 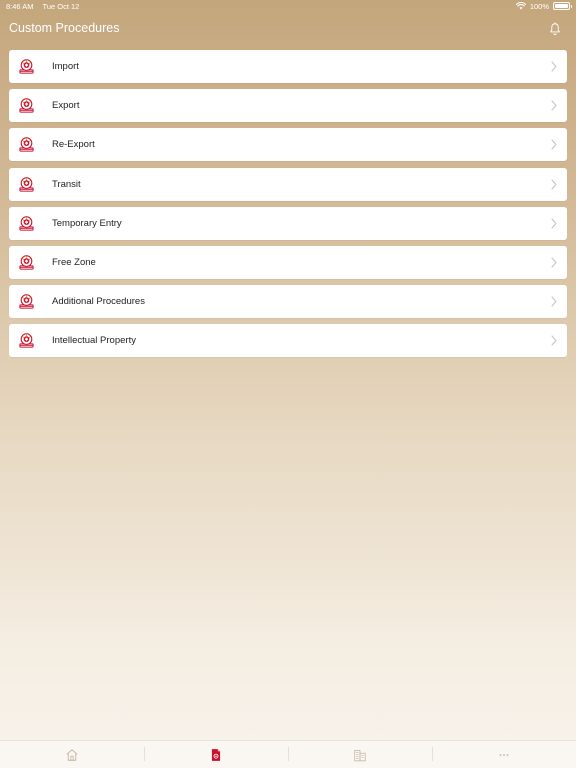 What do you see at coordinates (73, 145) in the screenshot?
I see `procedure-label: Re-Export` at bounding box center [73, 145].